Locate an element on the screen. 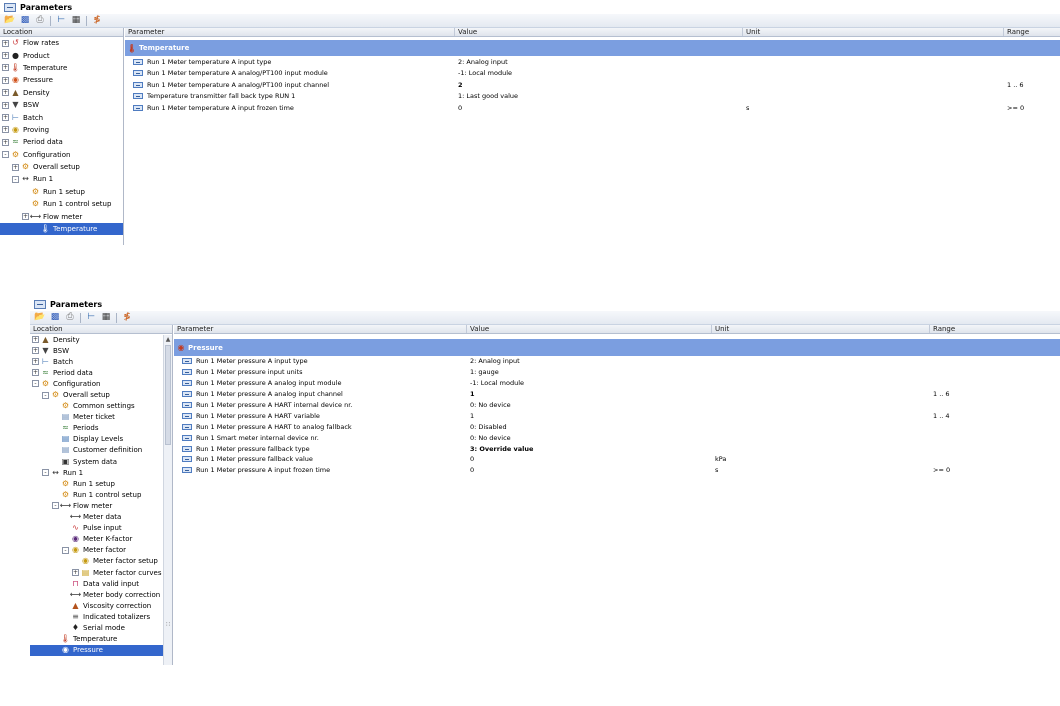 The width and height of the screenshot is (1060, 706). value-cell: 0: Disabled is located at coordinates (589, 427).